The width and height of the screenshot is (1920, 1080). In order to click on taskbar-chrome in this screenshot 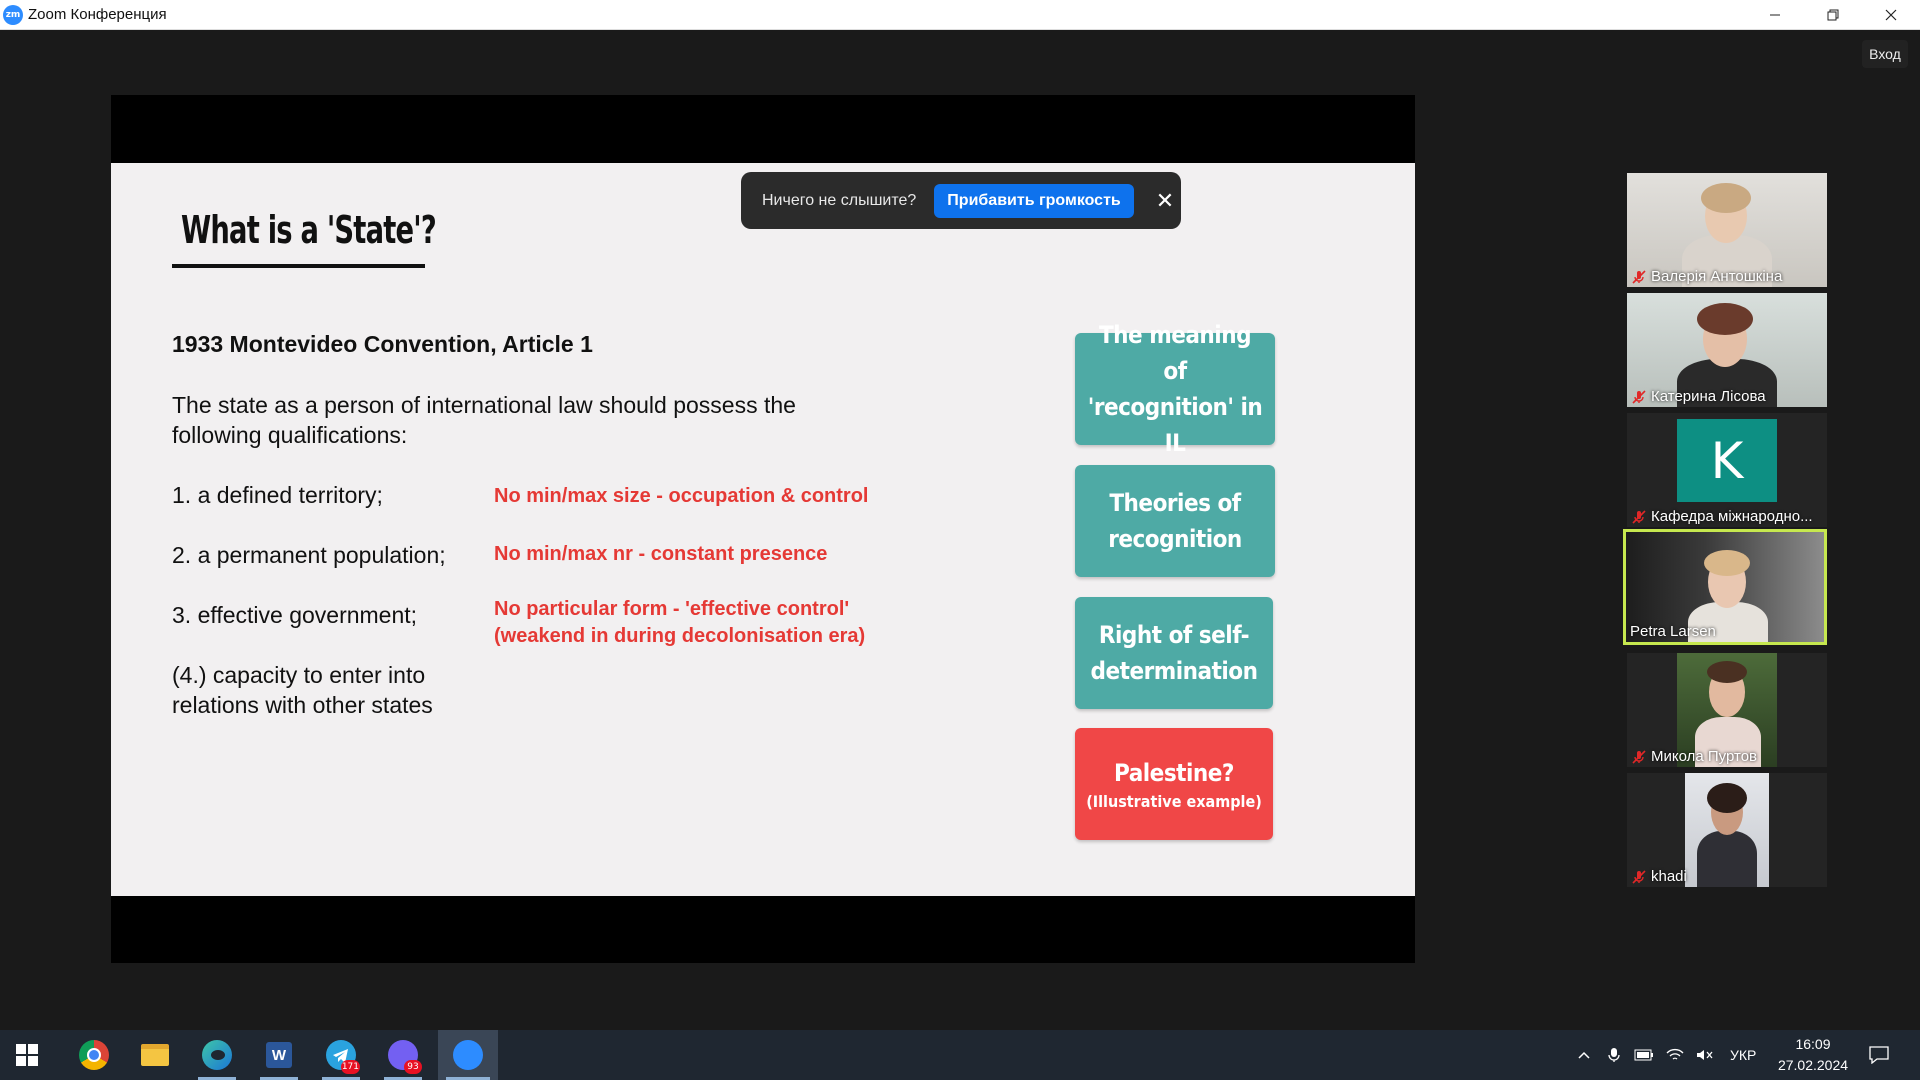, I will do `click(94, 1055)`.